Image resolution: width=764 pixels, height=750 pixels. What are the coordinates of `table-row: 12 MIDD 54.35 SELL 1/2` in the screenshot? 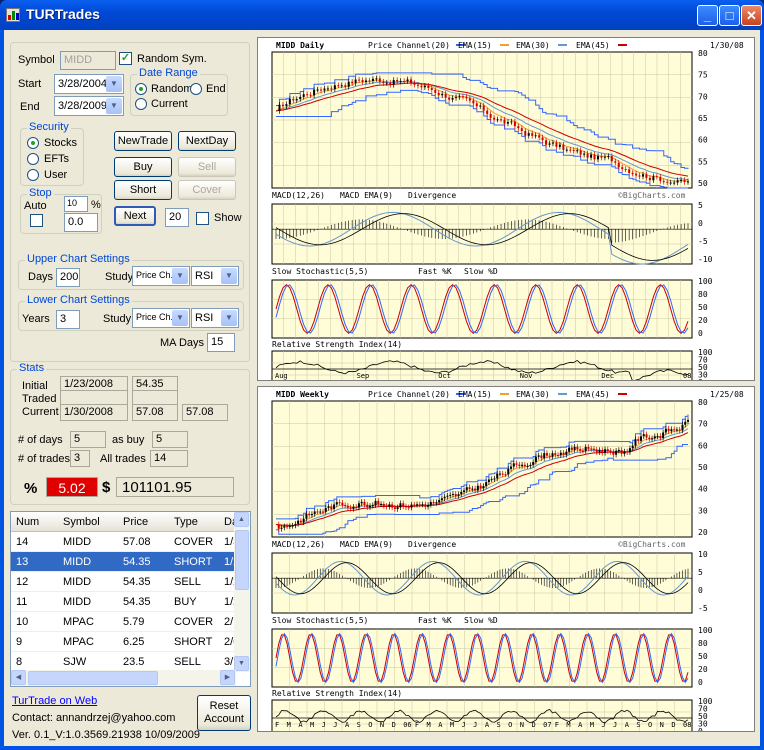 It's located at (125, 582).